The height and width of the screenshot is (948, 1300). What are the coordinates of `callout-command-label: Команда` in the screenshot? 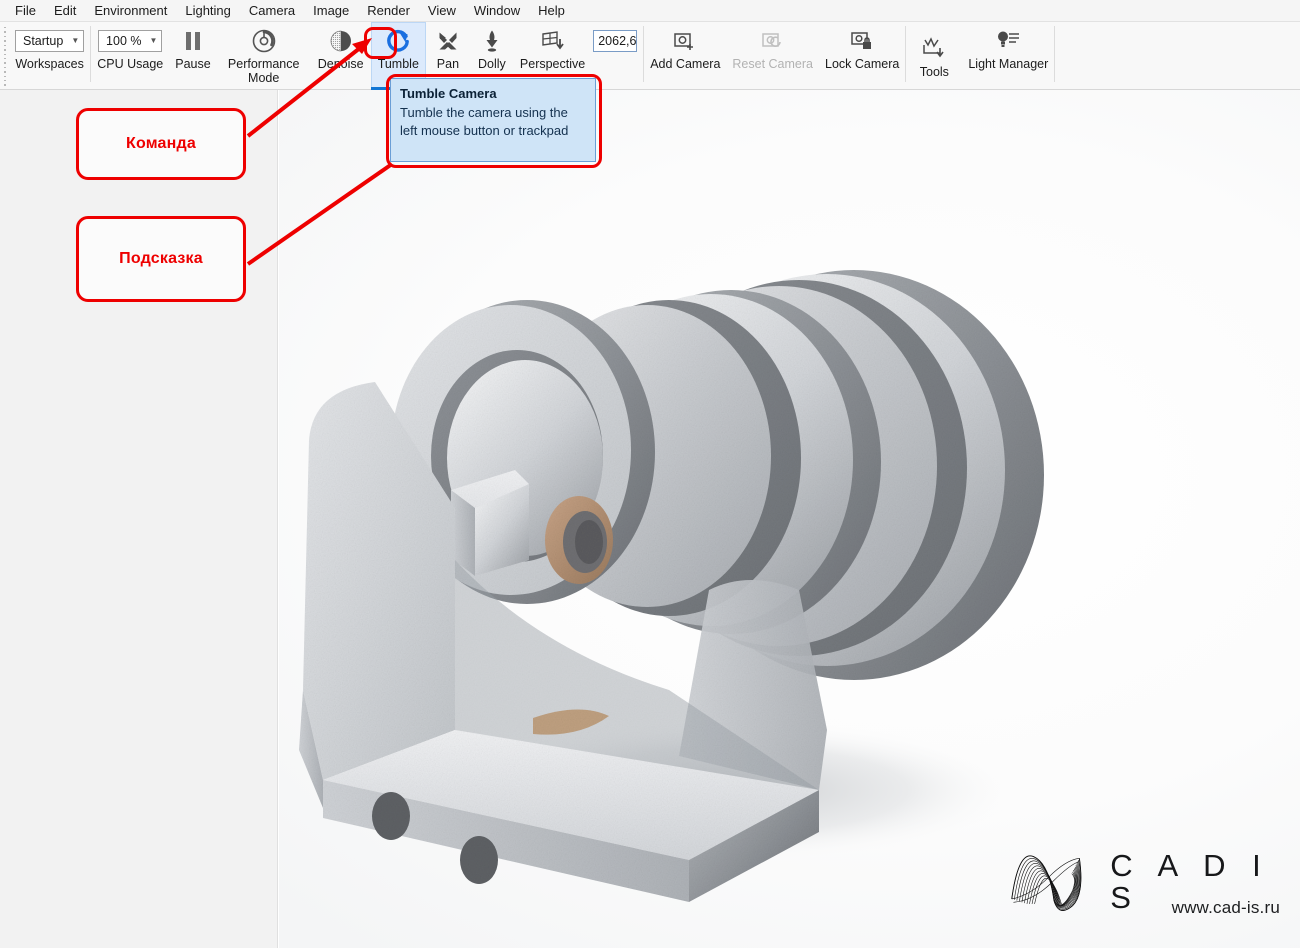 It's located at (161, 143).